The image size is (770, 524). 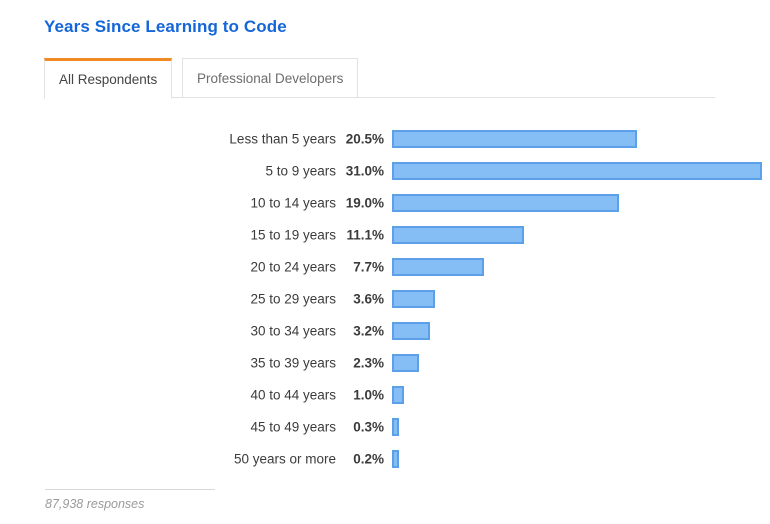 What do you see at coordinates (165, 26) in the screenshot?
I see `chart-title: Years Since Learning to Code` at bounding box center [165, 26].